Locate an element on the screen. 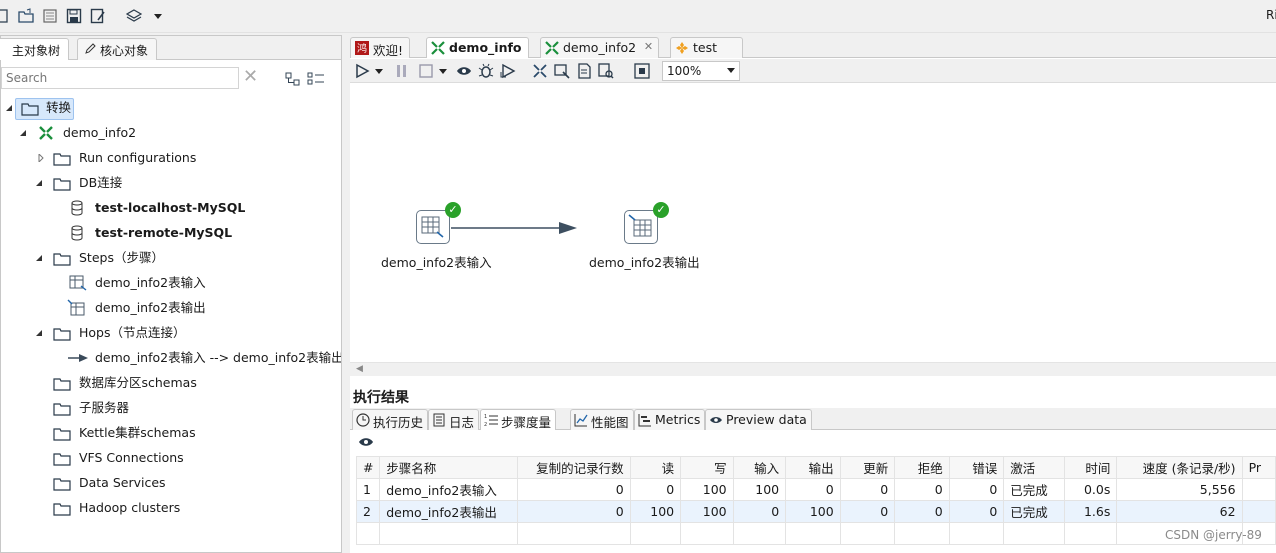 This screenshot has width=1276, height=553. replay-icon is located at coordinates (508, 71).